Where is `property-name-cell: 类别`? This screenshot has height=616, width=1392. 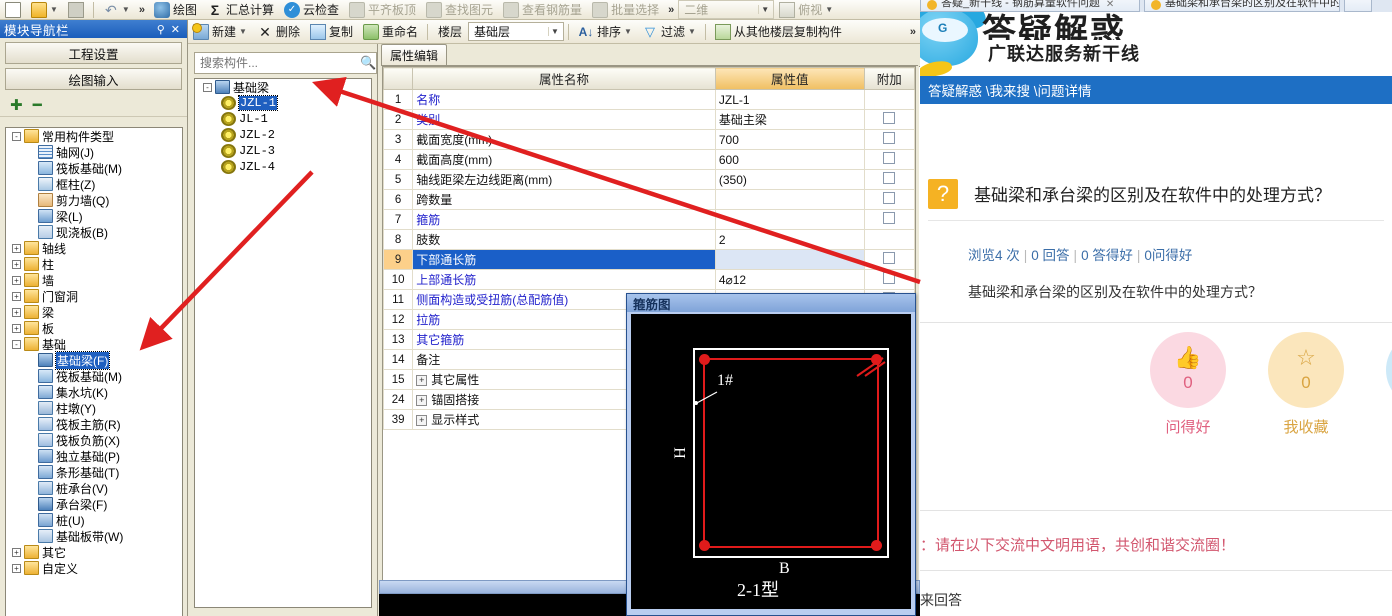 property-name-cell: 类别 is located at coordinates (564, 119).